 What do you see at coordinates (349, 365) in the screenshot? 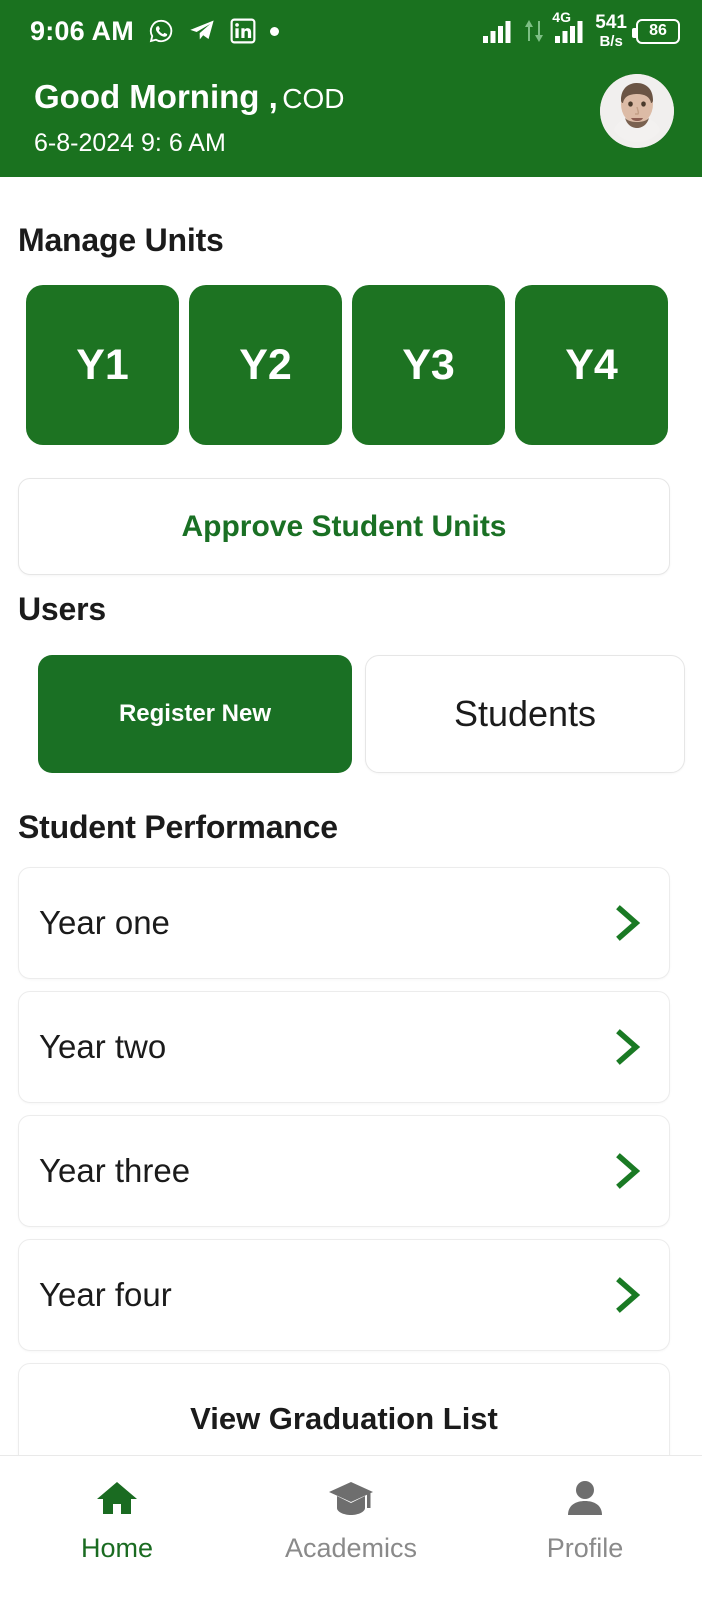
I see `manage-units-grid: Y1 Y2 Y3 Y4` at bounding box center [349, 365].